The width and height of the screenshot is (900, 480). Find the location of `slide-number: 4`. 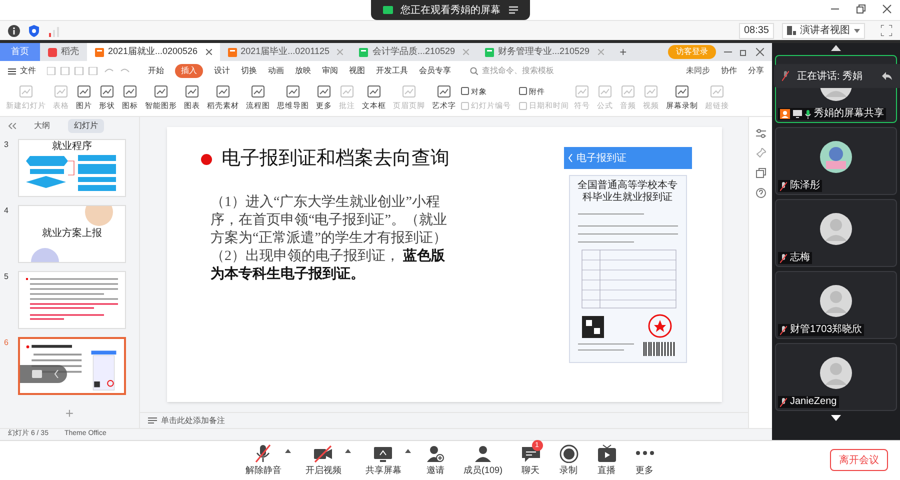

slide-number: 4 is located at coordinates (7, 211).